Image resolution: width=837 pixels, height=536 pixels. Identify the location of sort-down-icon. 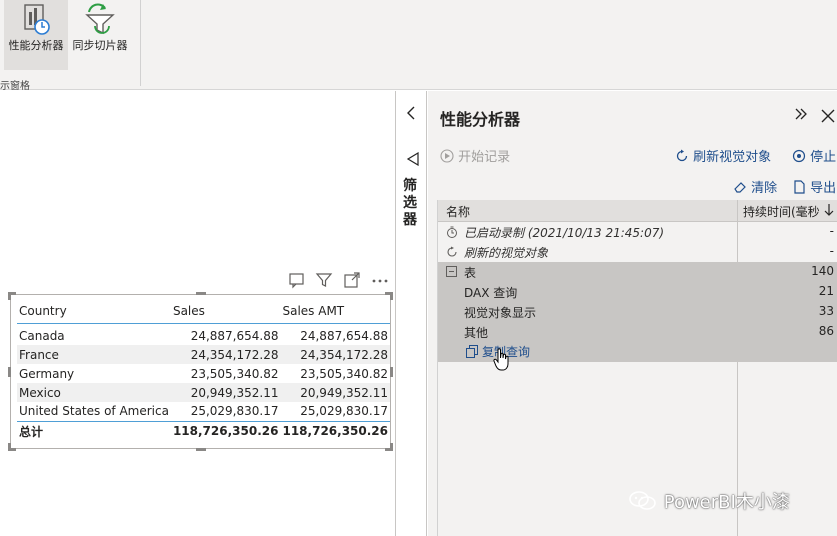
(829, 210).